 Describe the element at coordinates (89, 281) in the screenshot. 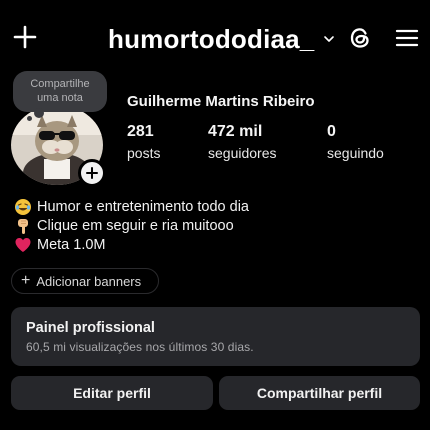

I see `add-banners-label: Adicionar banners` at that location.